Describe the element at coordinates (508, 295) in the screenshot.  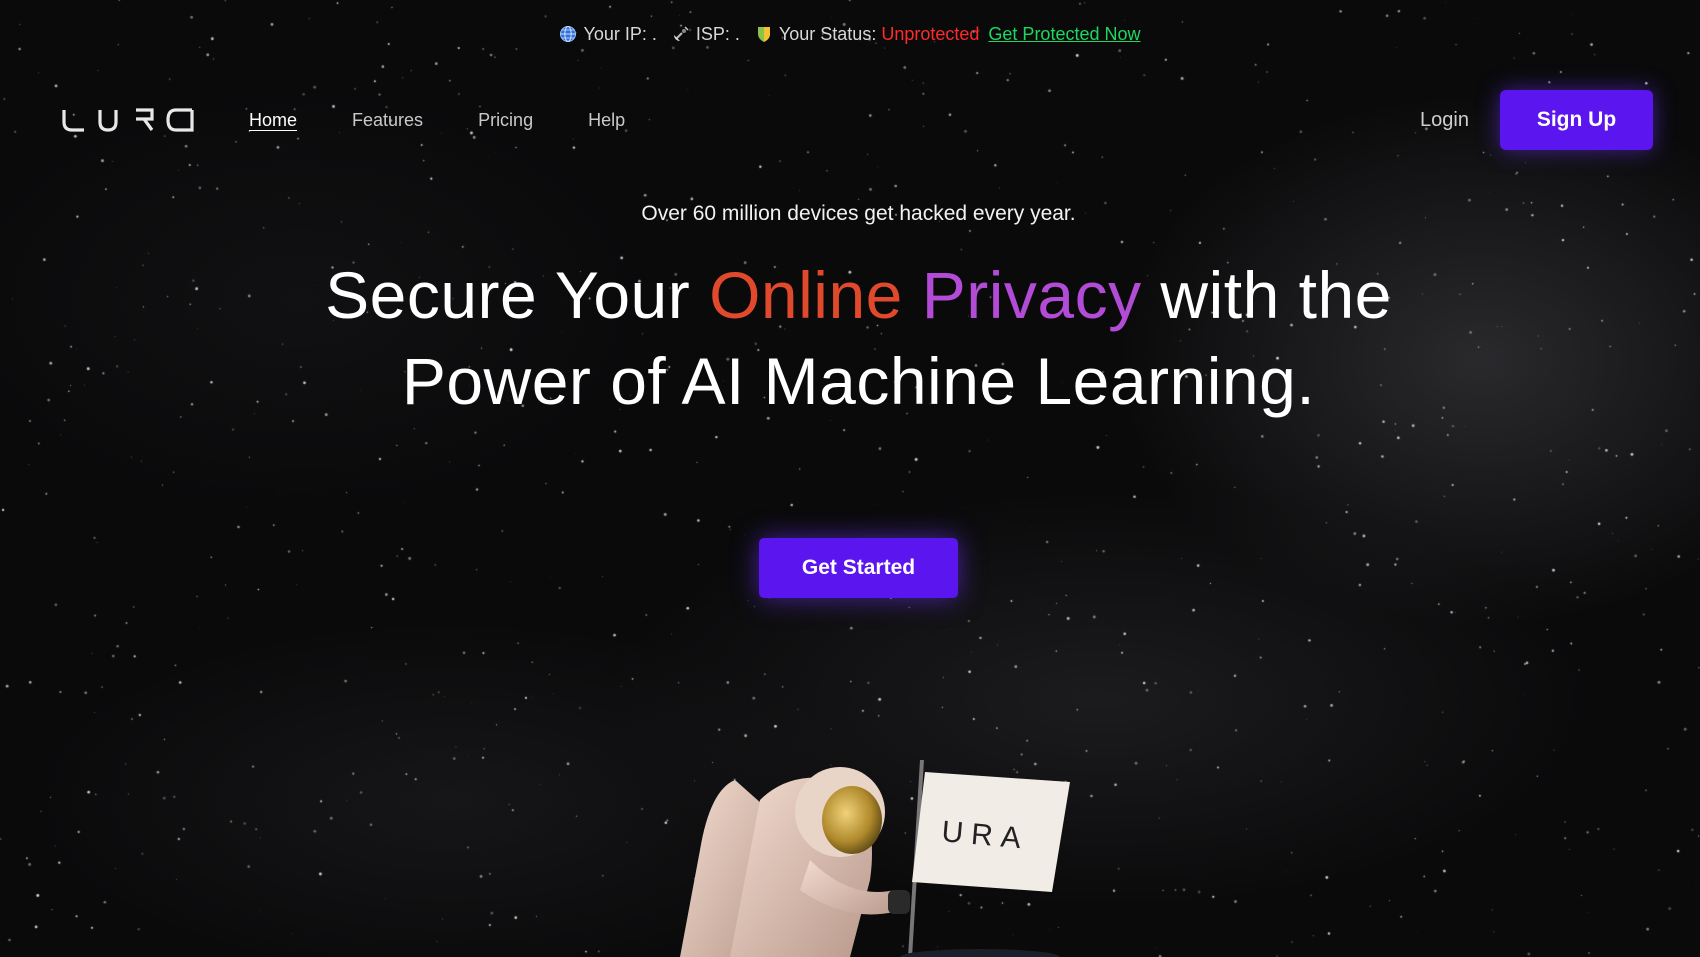
I see `headline-part1: Secure Your` at that location.